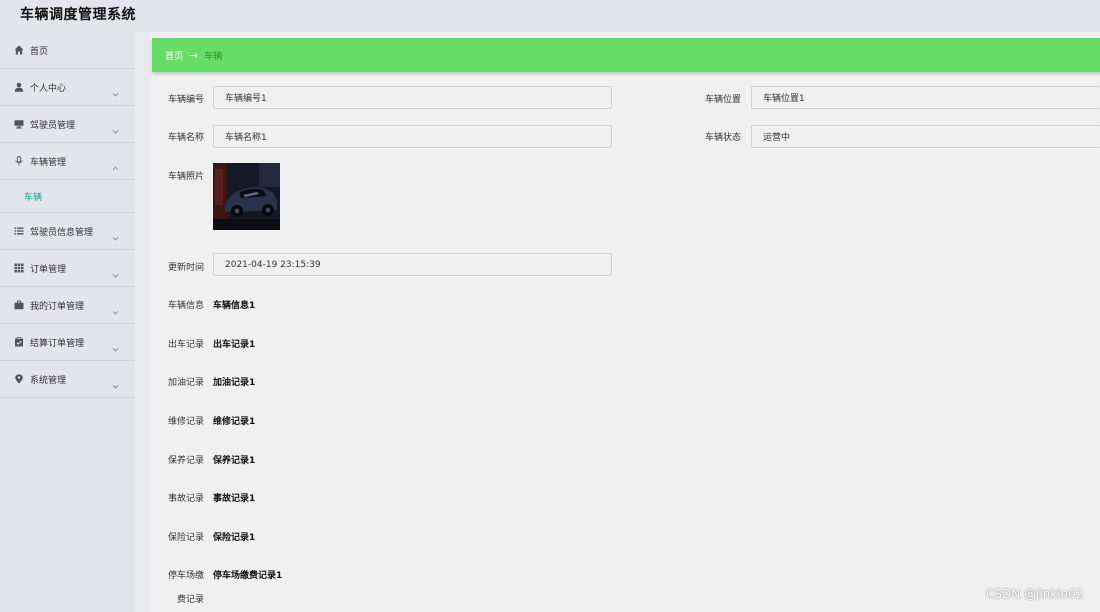  I want to click on breadcrumb-home-link: 首页, so click(174, 55).